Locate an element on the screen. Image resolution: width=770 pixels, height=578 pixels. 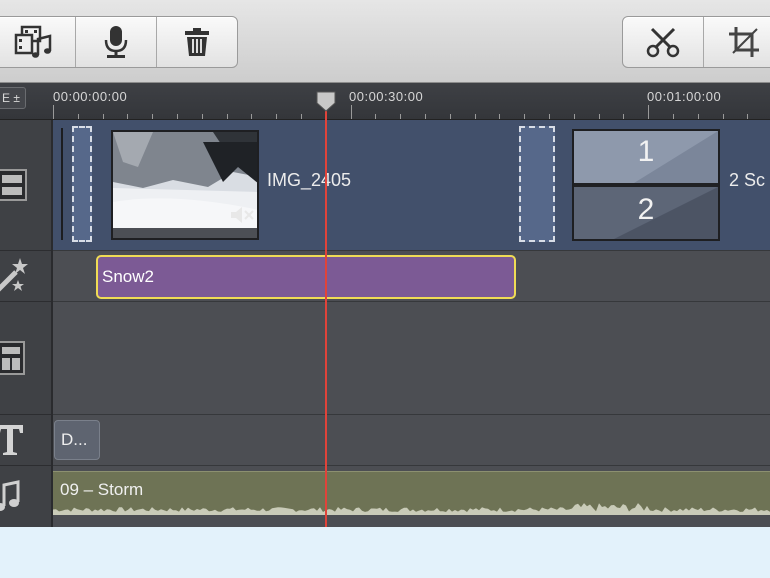
clip-edge is located at coordinates (62, 184).